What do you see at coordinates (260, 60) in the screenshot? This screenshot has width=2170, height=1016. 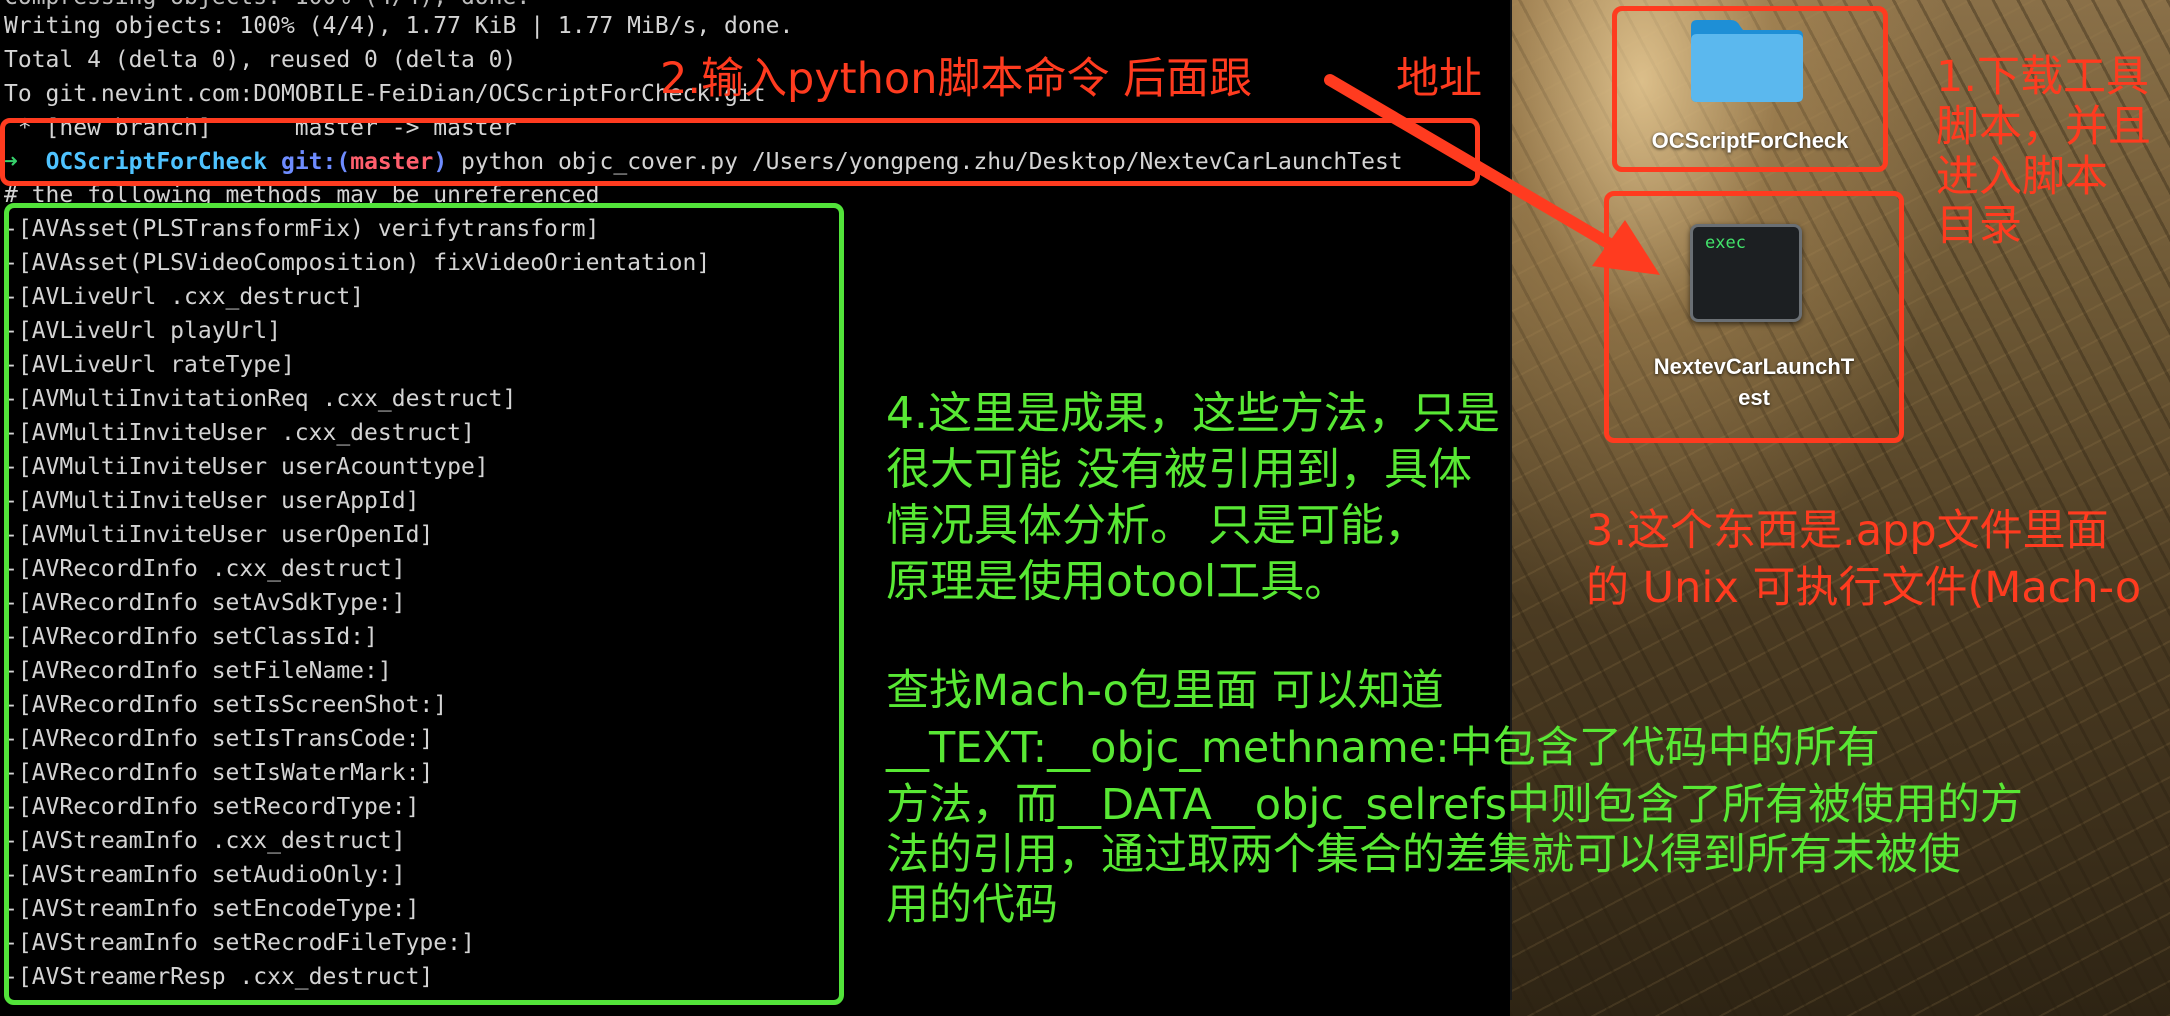 I see `terminal-line: Total 4 (delta 0), reused 0 (delta 0)` at bounding box center [260, 60].